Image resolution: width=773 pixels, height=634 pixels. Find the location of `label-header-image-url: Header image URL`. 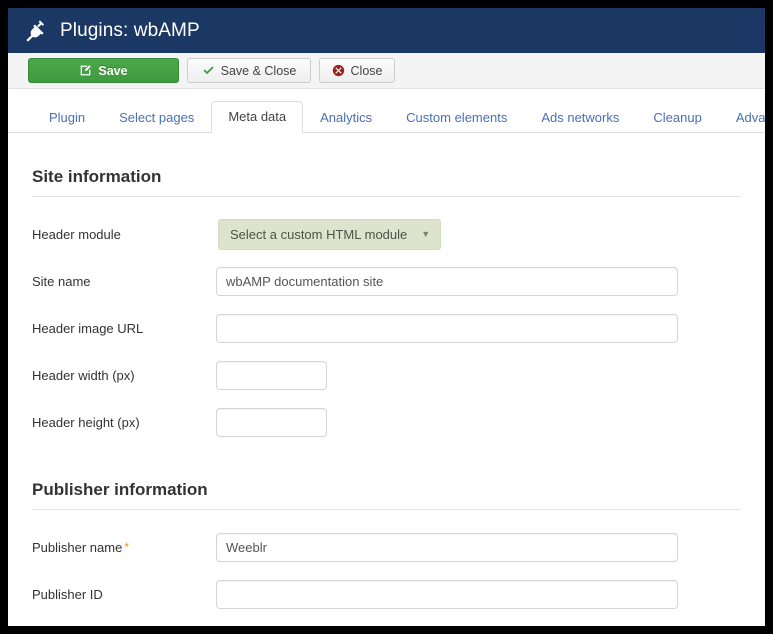

label-header-image-url: Header image URL is located at coordinates (88, 328).